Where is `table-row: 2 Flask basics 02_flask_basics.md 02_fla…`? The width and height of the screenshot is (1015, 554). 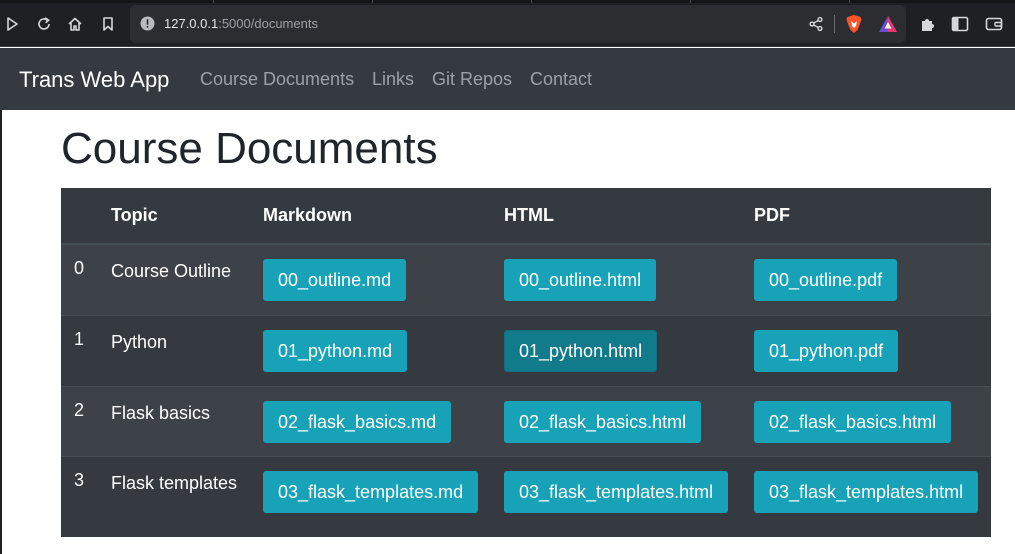 table-row: 2 Flask basics 02_flask_basics.md 02_fla… is located at coordinates (526, 420).